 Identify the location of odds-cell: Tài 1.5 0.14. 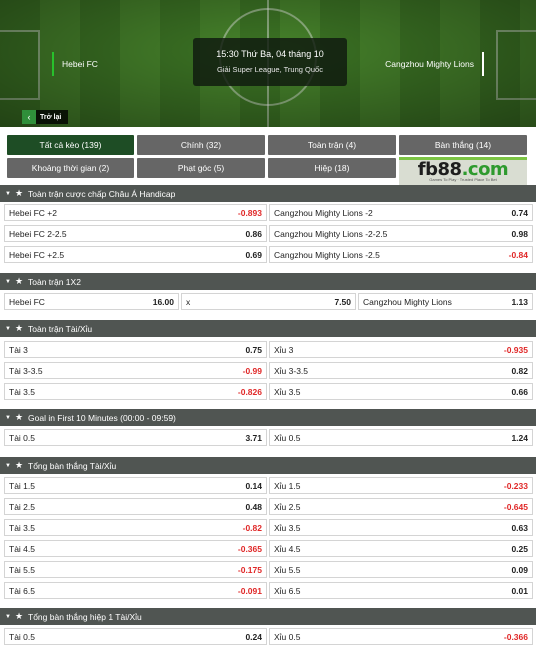
(135, 485).